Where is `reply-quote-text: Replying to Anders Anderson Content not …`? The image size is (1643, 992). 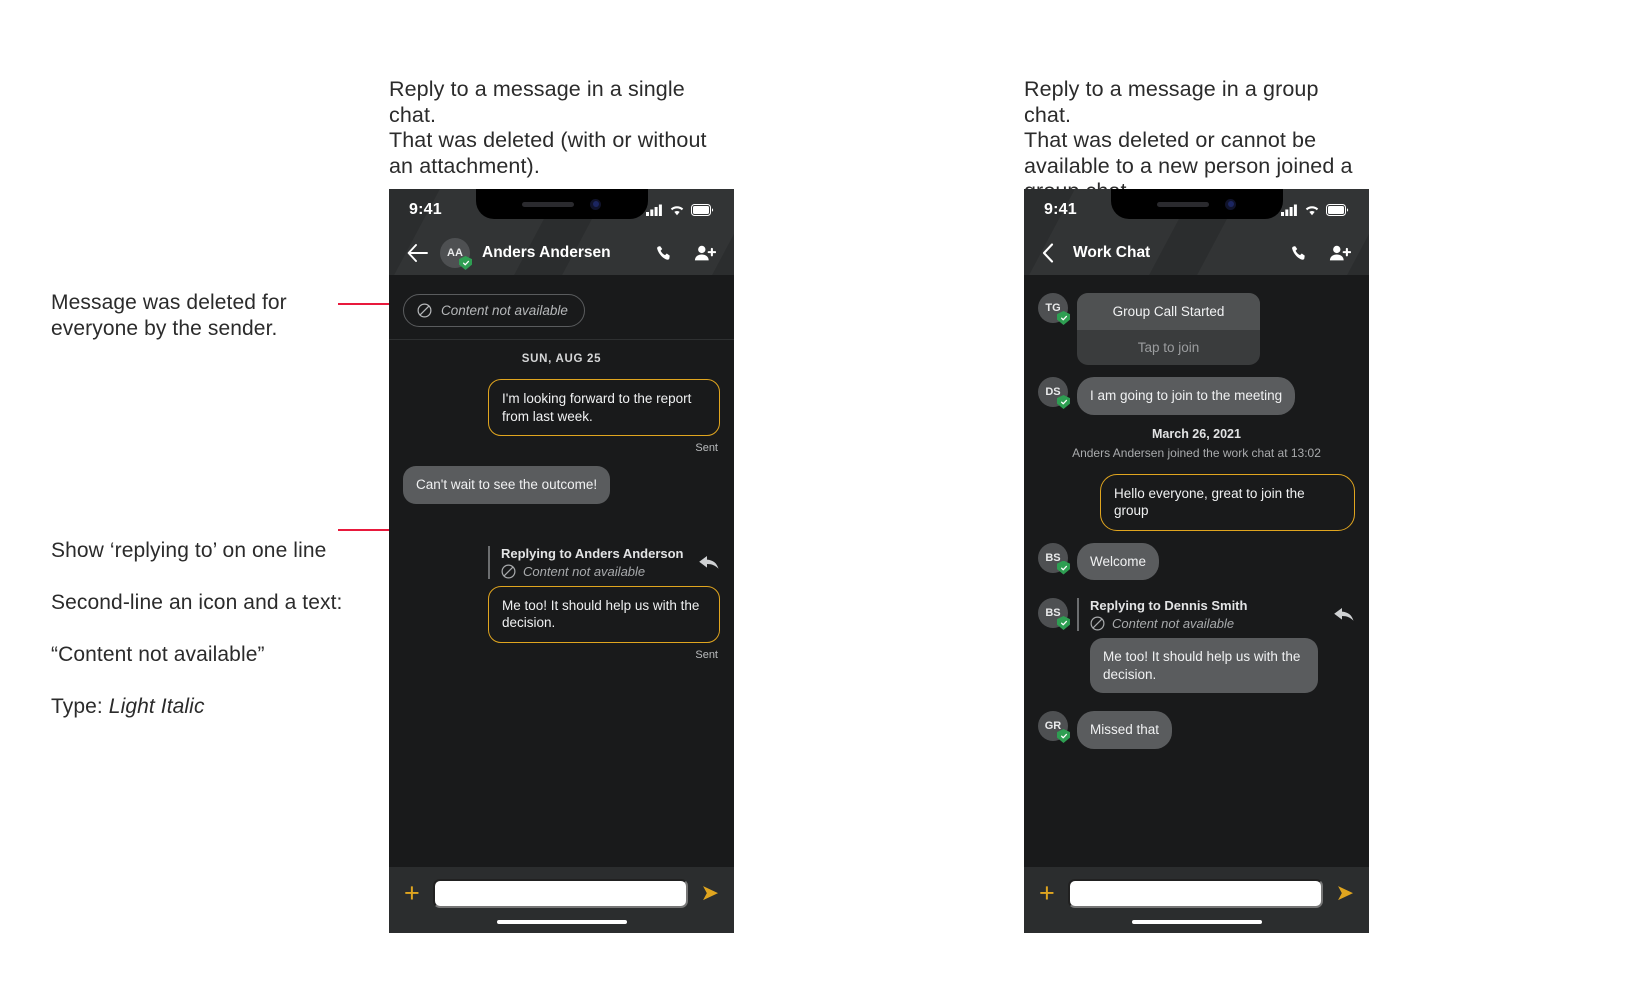 reply-quote-text: Replying to Anders Anderson Content not … is located at coordinates (592, 562).